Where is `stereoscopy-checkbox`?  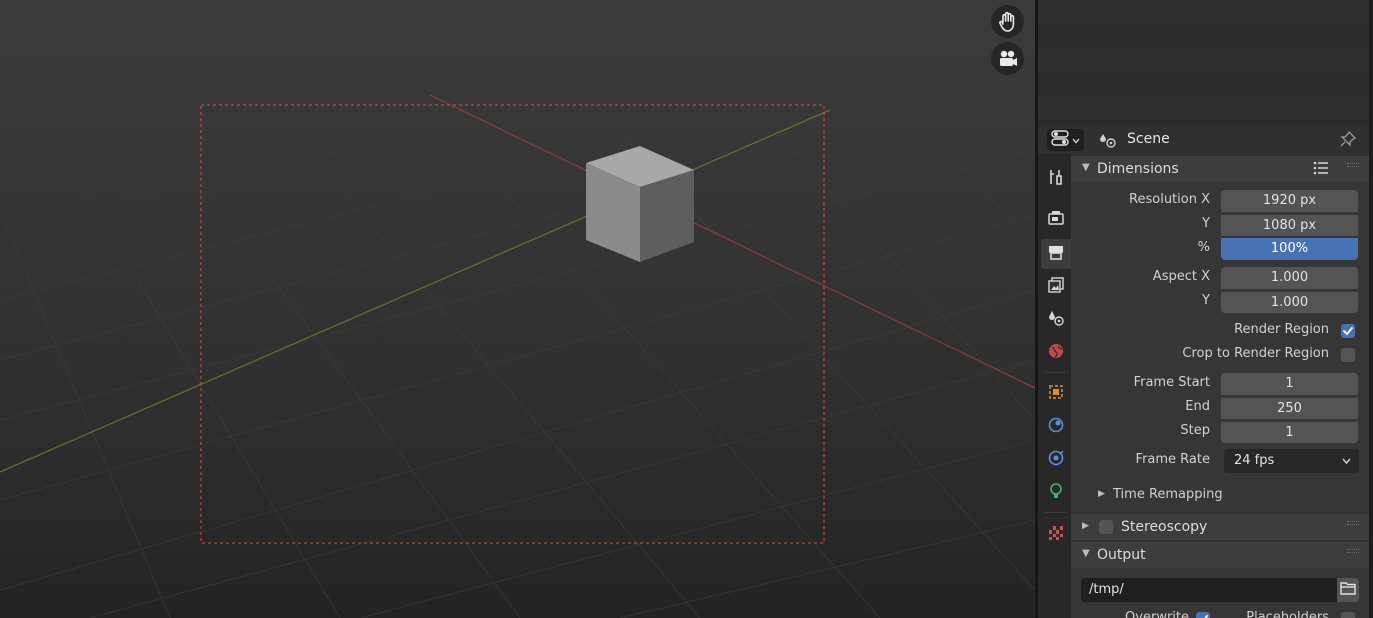 stereoscopy-checkbox is located at coordinates (1106, 527).